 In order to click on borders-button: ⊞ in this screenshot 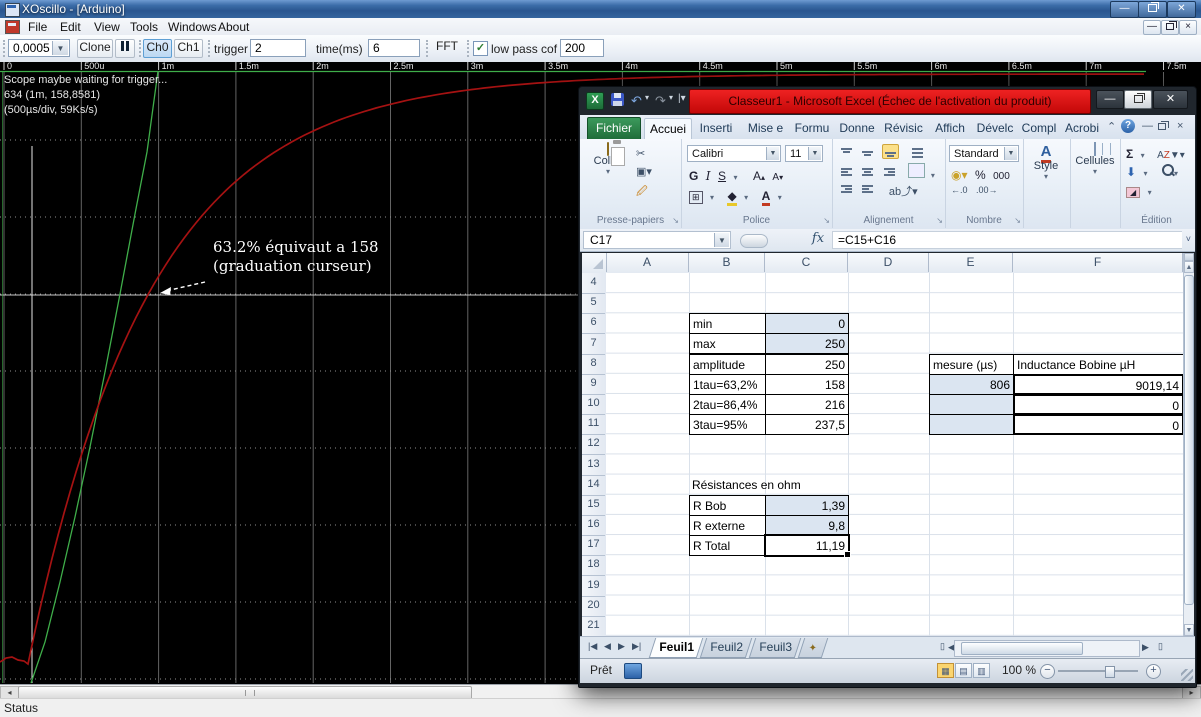, I will do `click(696, 197)`.